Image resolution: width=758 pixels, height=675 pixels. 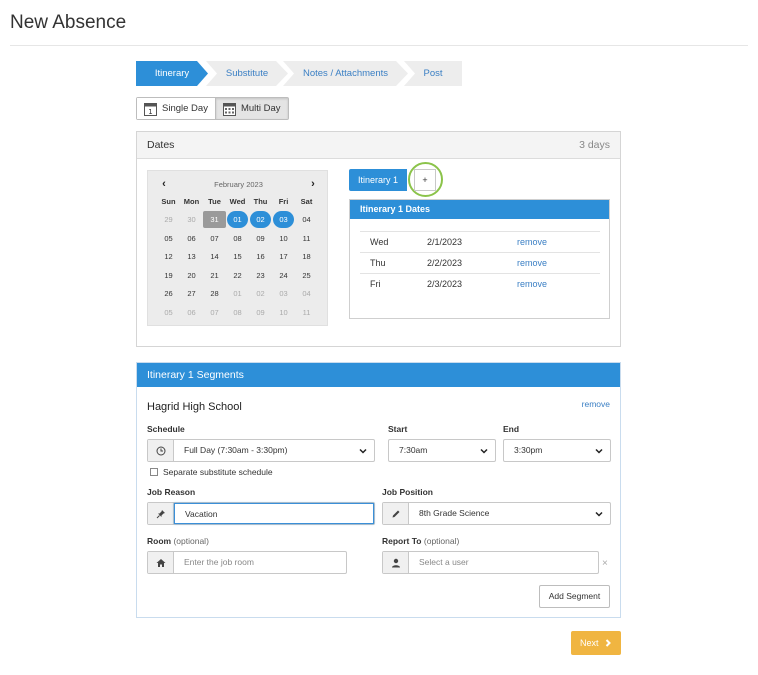 What do you see at coordinates (445, 242) in the screenshot?
I see `date-row-date: 2/1/2023` at bounding box center [445, 242].